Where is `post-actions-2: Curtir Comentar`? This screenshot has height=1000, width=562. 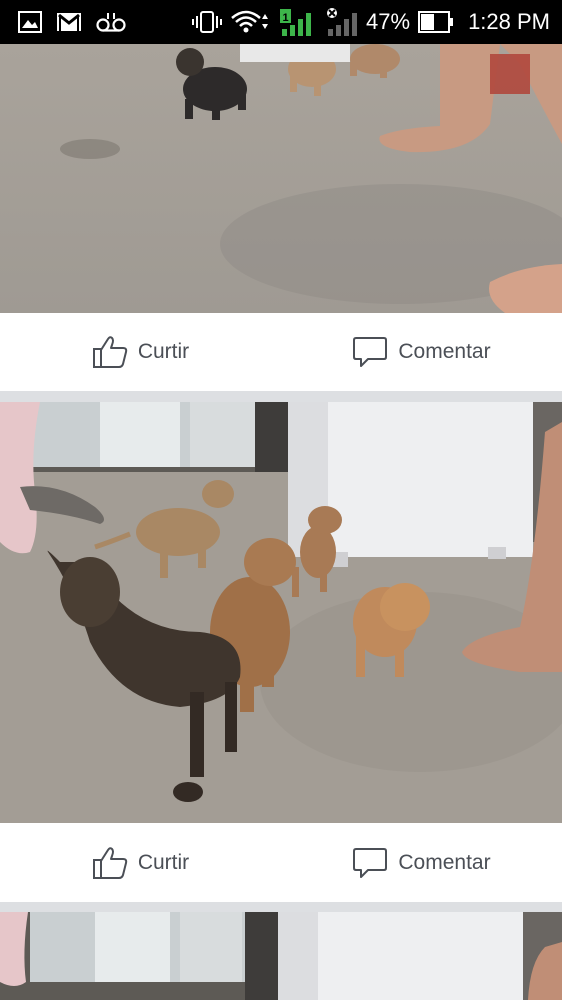
post-actions-2: Curtir Comentar is located at coordinates (281, 862).